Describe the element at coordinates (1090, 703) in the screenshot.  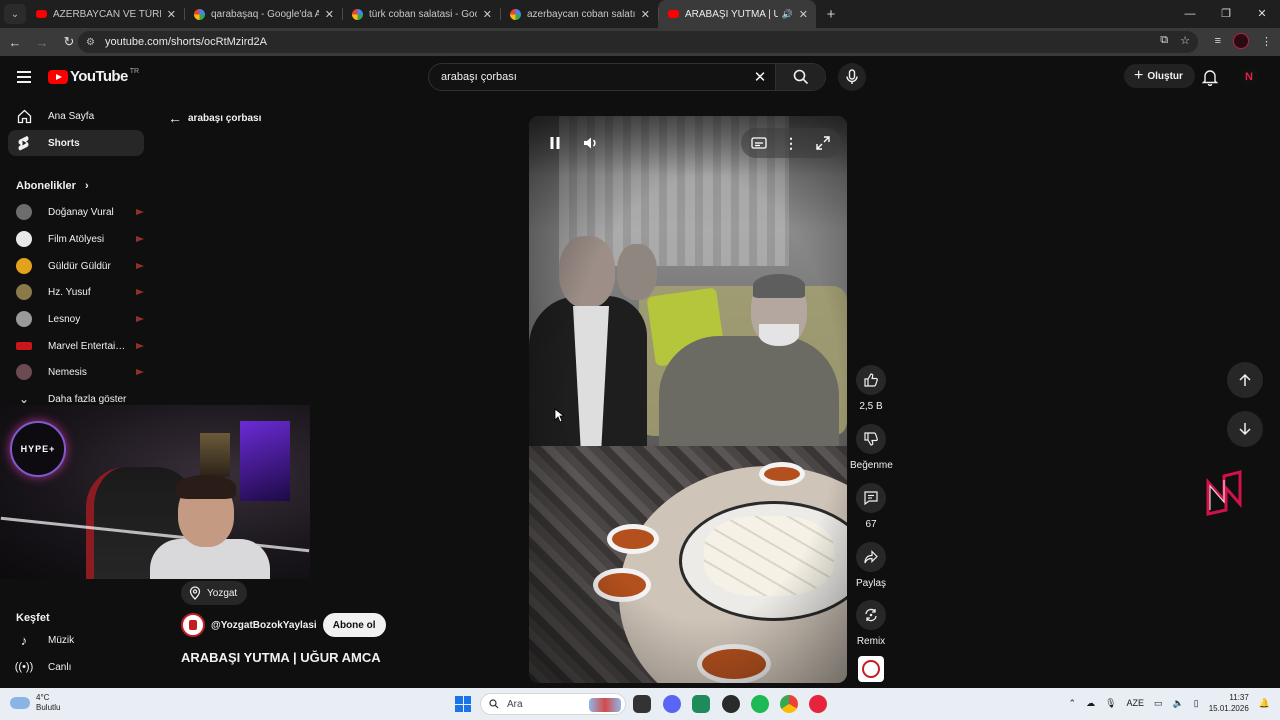
I see `onedrive-off-icon: ☁` at that location.